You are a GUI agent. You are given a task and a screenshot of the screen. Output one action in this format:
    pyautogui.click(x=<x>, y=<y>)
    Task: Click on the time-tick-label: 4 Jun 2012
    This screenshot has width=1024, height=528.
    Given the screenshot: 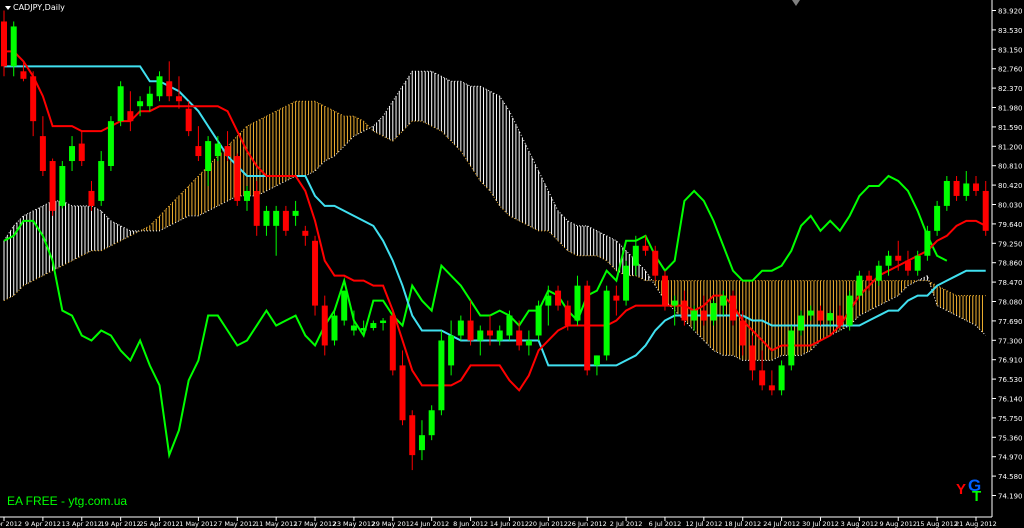 What is the action you would take?
    pyautogui.click(x=431, y=524)
    